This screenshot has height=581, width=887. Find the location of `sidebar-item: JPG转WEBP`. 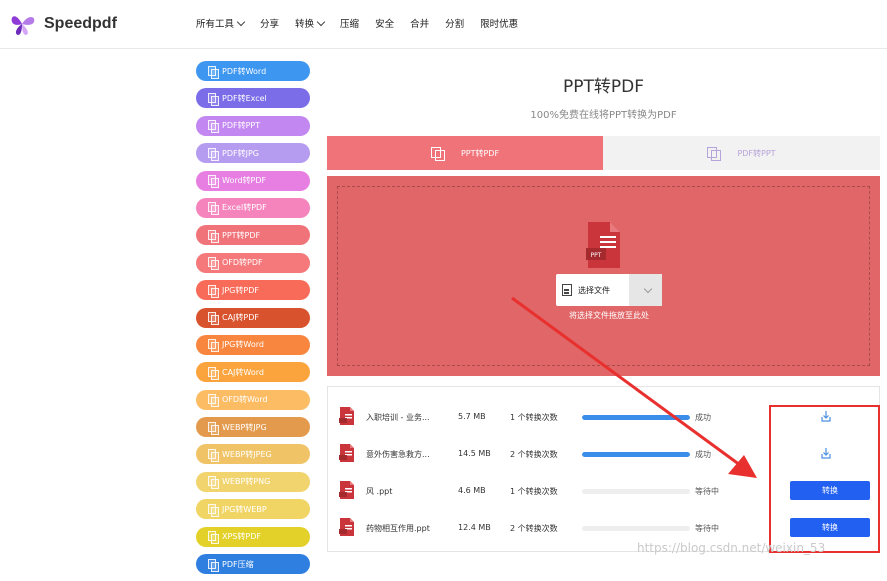

sidebar-item: JPG转WEBP is located at coordinates (253, 509).